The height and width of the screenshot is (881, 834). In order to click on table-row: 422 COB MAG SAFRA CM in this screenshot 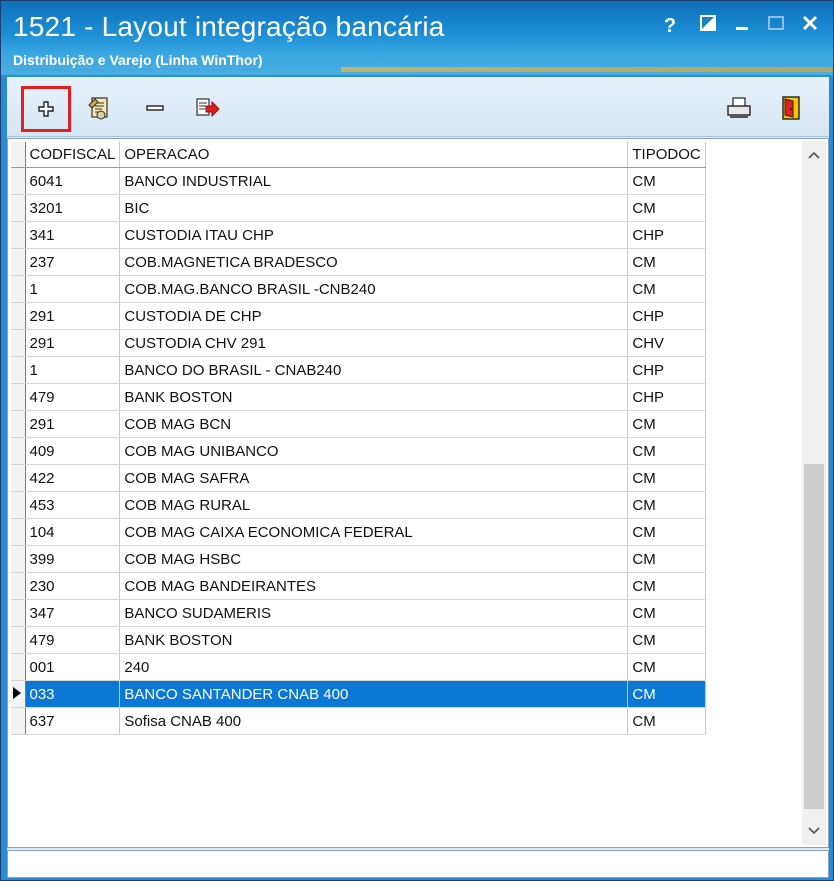, I will do `click(358, 478)`.